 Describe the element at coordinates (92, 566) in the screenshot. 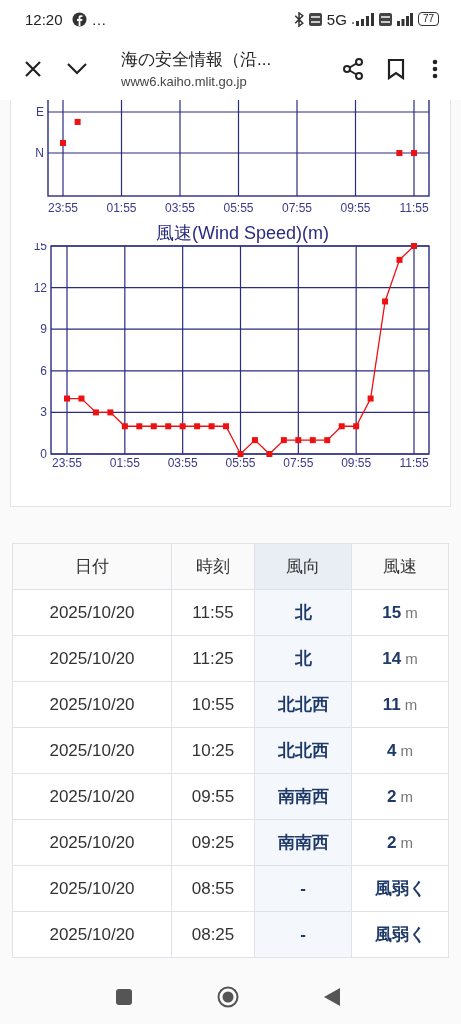

I see `column-header: 日付` at that location.